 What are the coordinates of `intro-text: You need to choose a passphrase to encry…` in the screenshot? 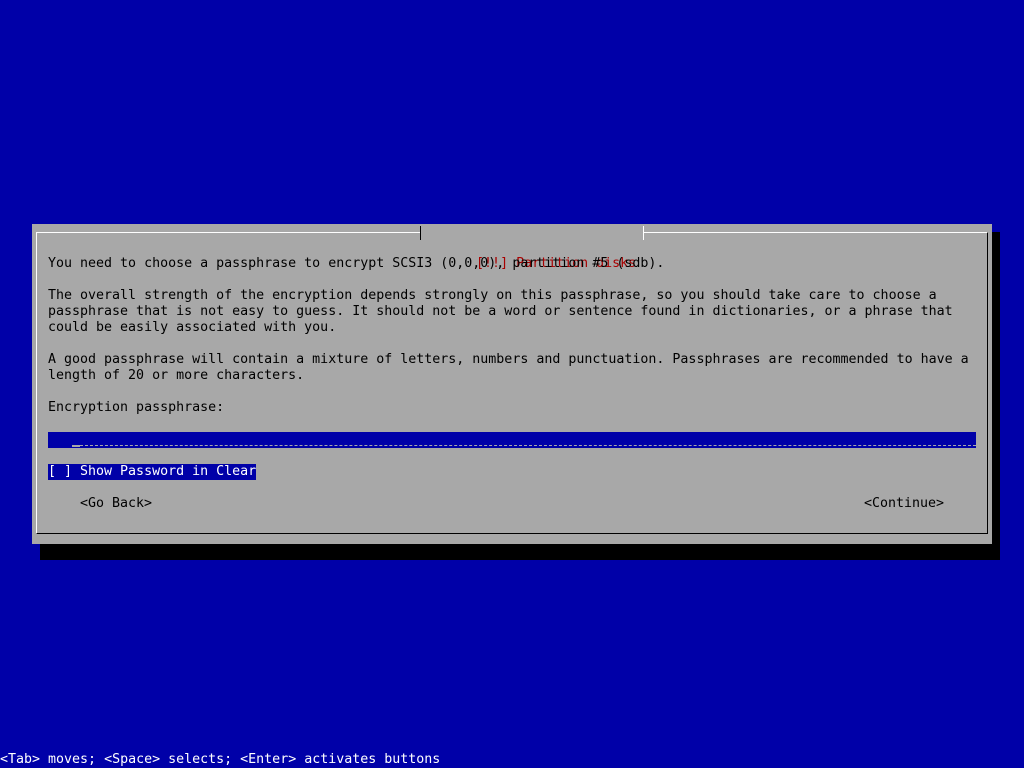 It's located at (356, 263).